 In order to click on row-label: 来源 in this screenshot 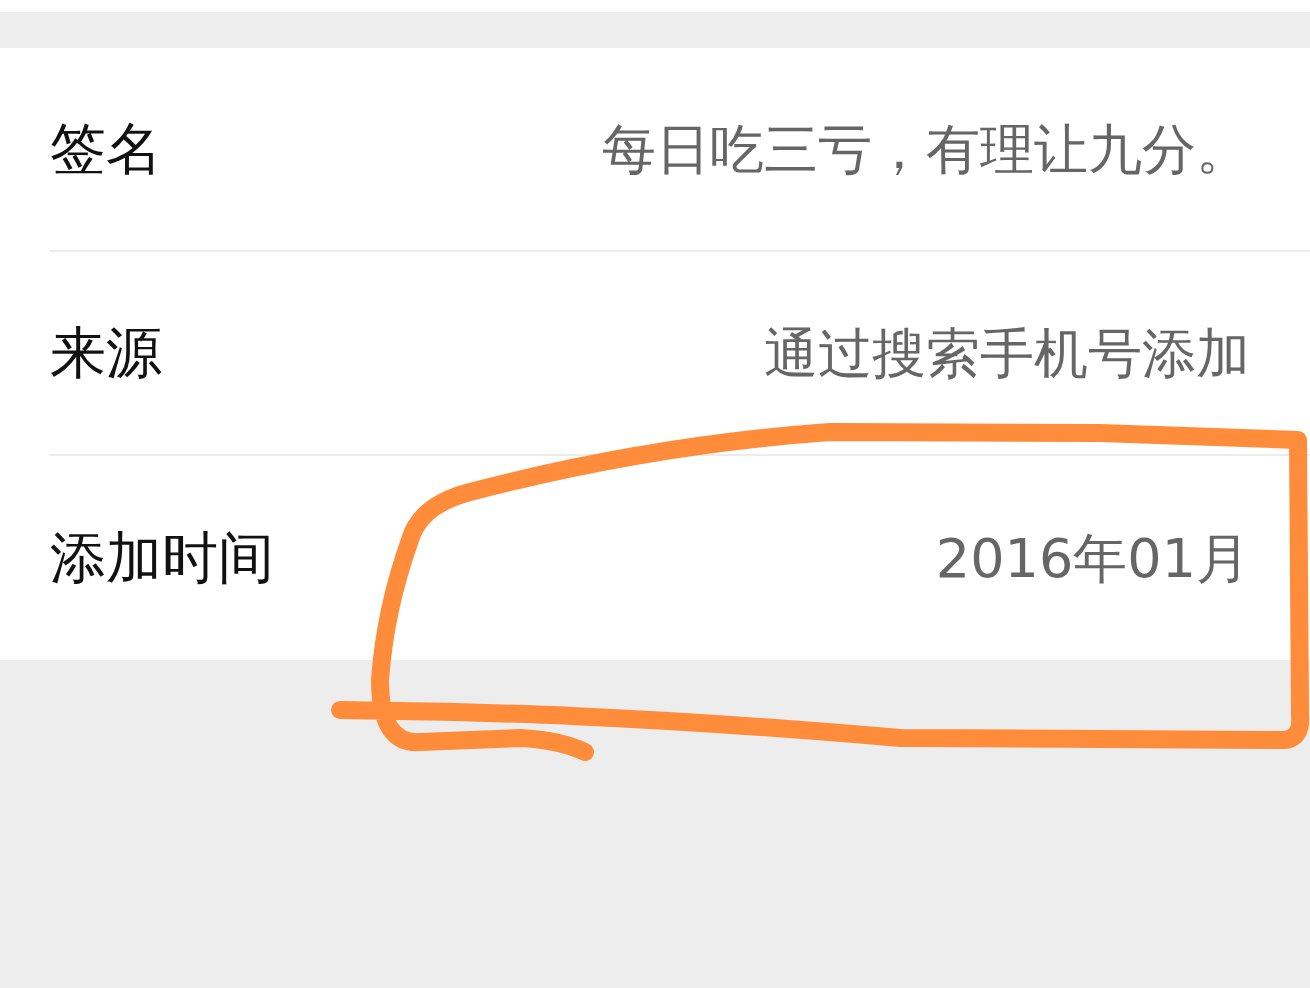, I will do `click(106, 353)`.